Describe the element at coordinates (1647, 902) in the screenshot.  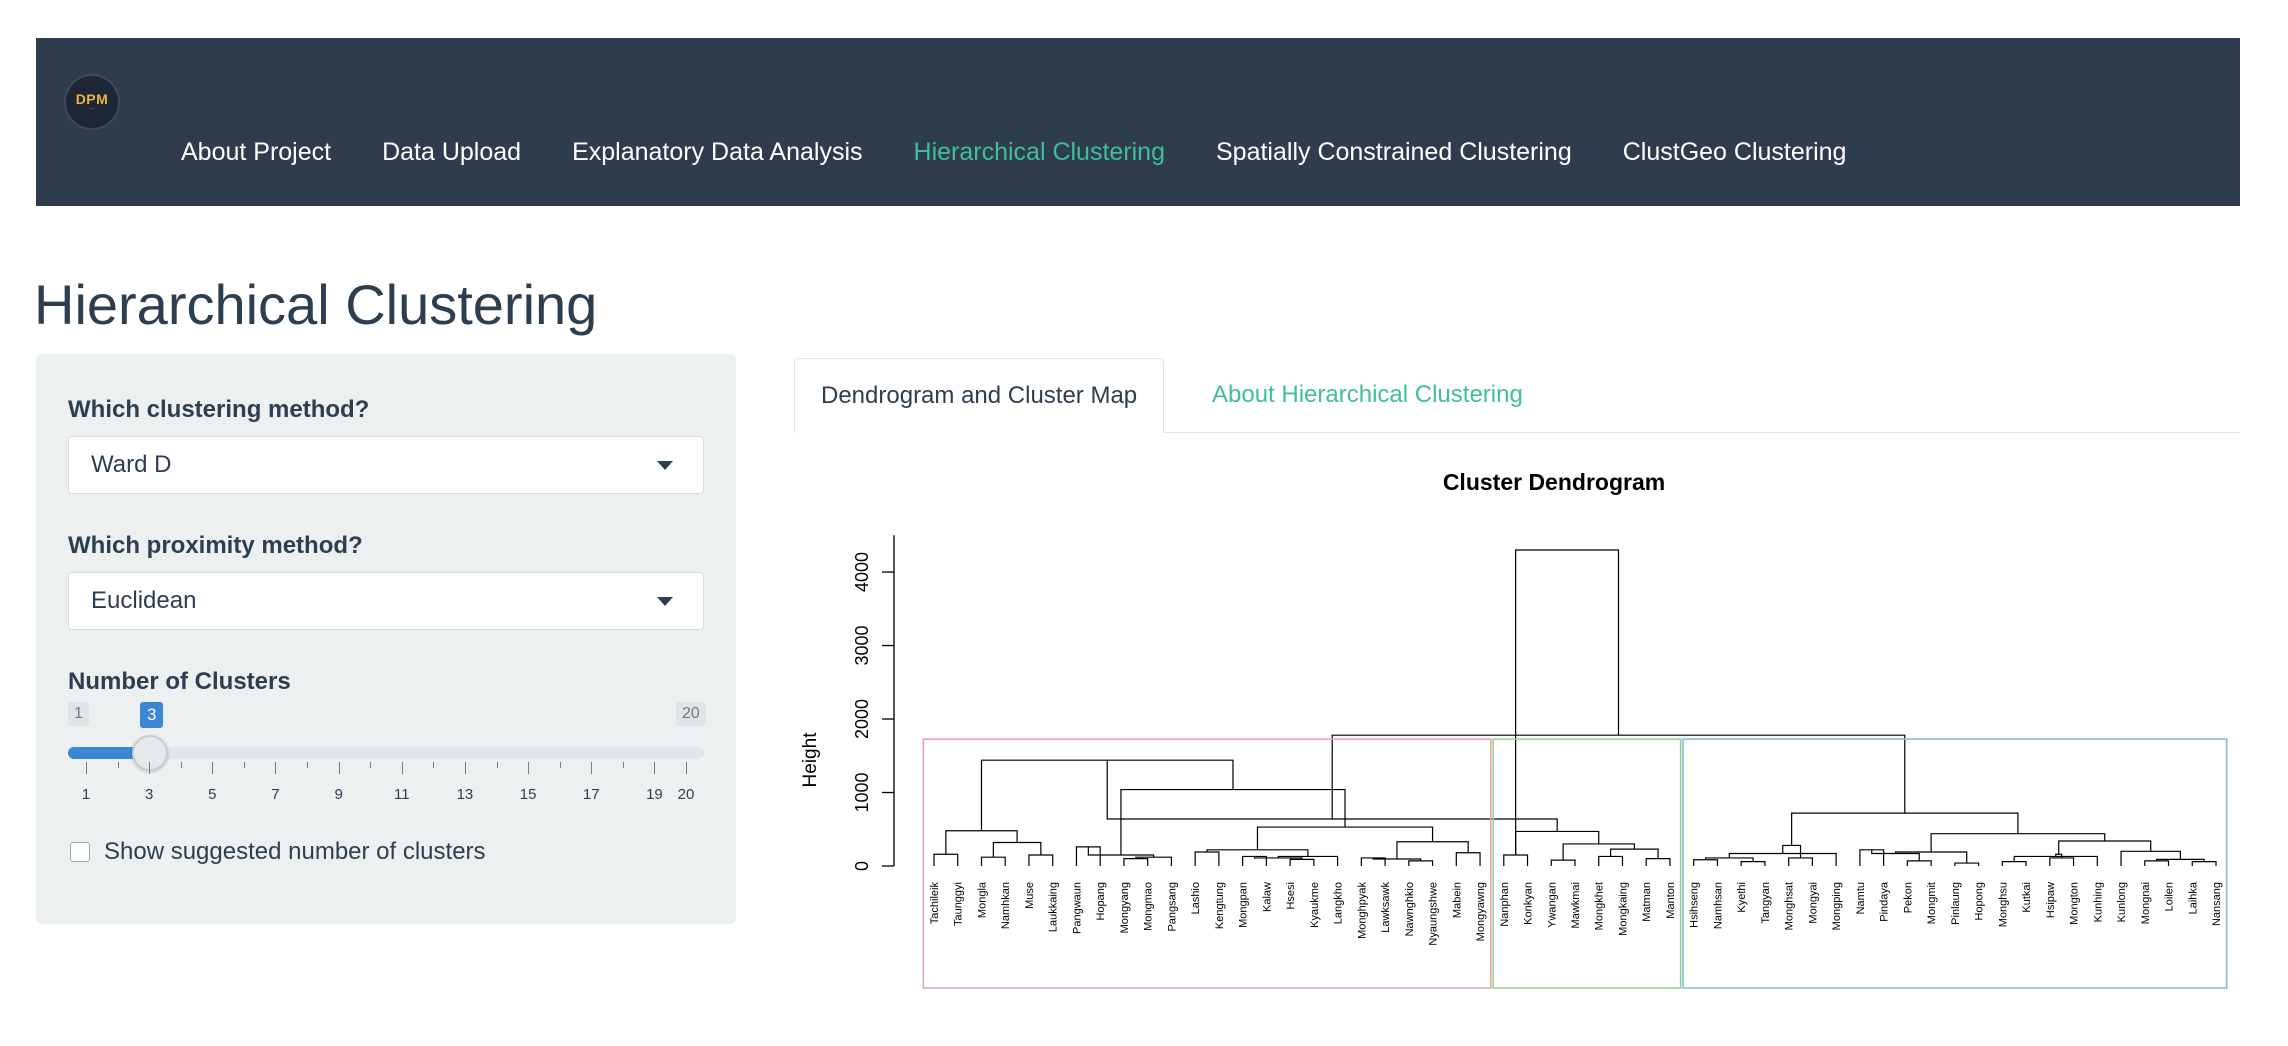
I see `leaf-label: Matman` at that location.